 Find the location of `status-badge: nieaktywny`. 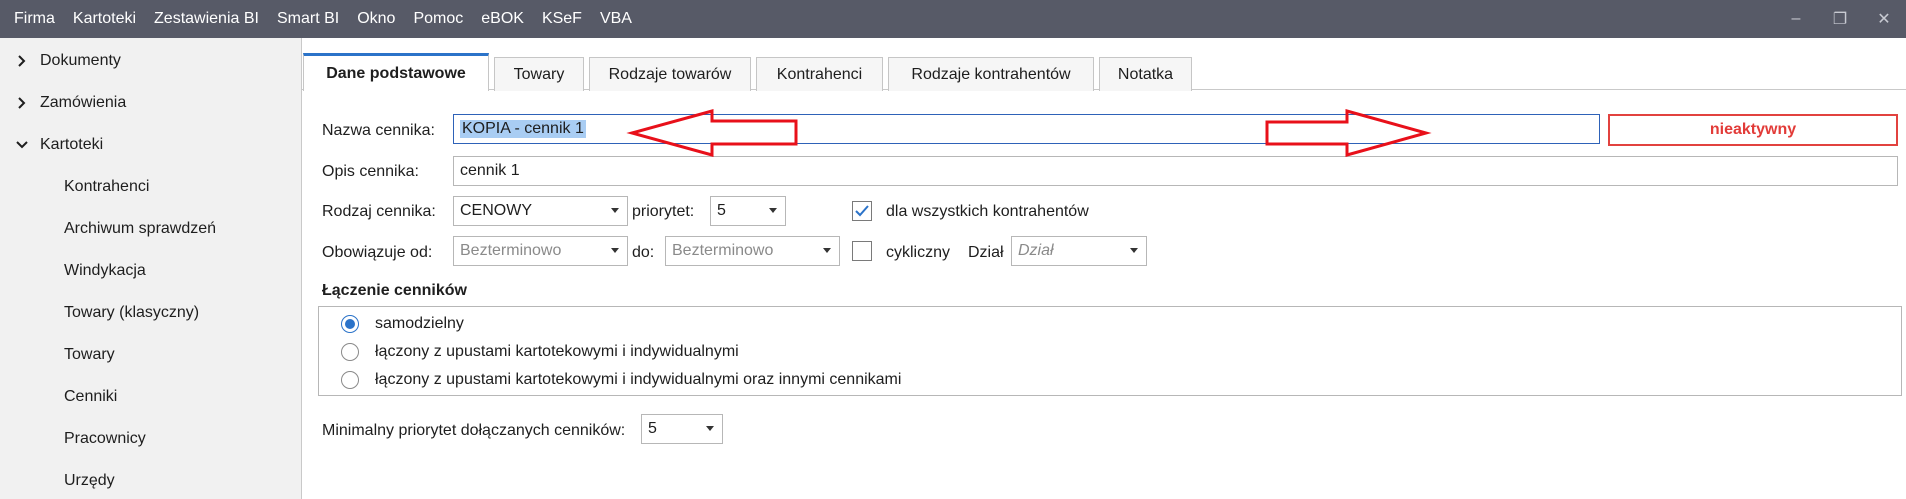

status-badge: nieaktywny is located at coordinates (1753, 130).